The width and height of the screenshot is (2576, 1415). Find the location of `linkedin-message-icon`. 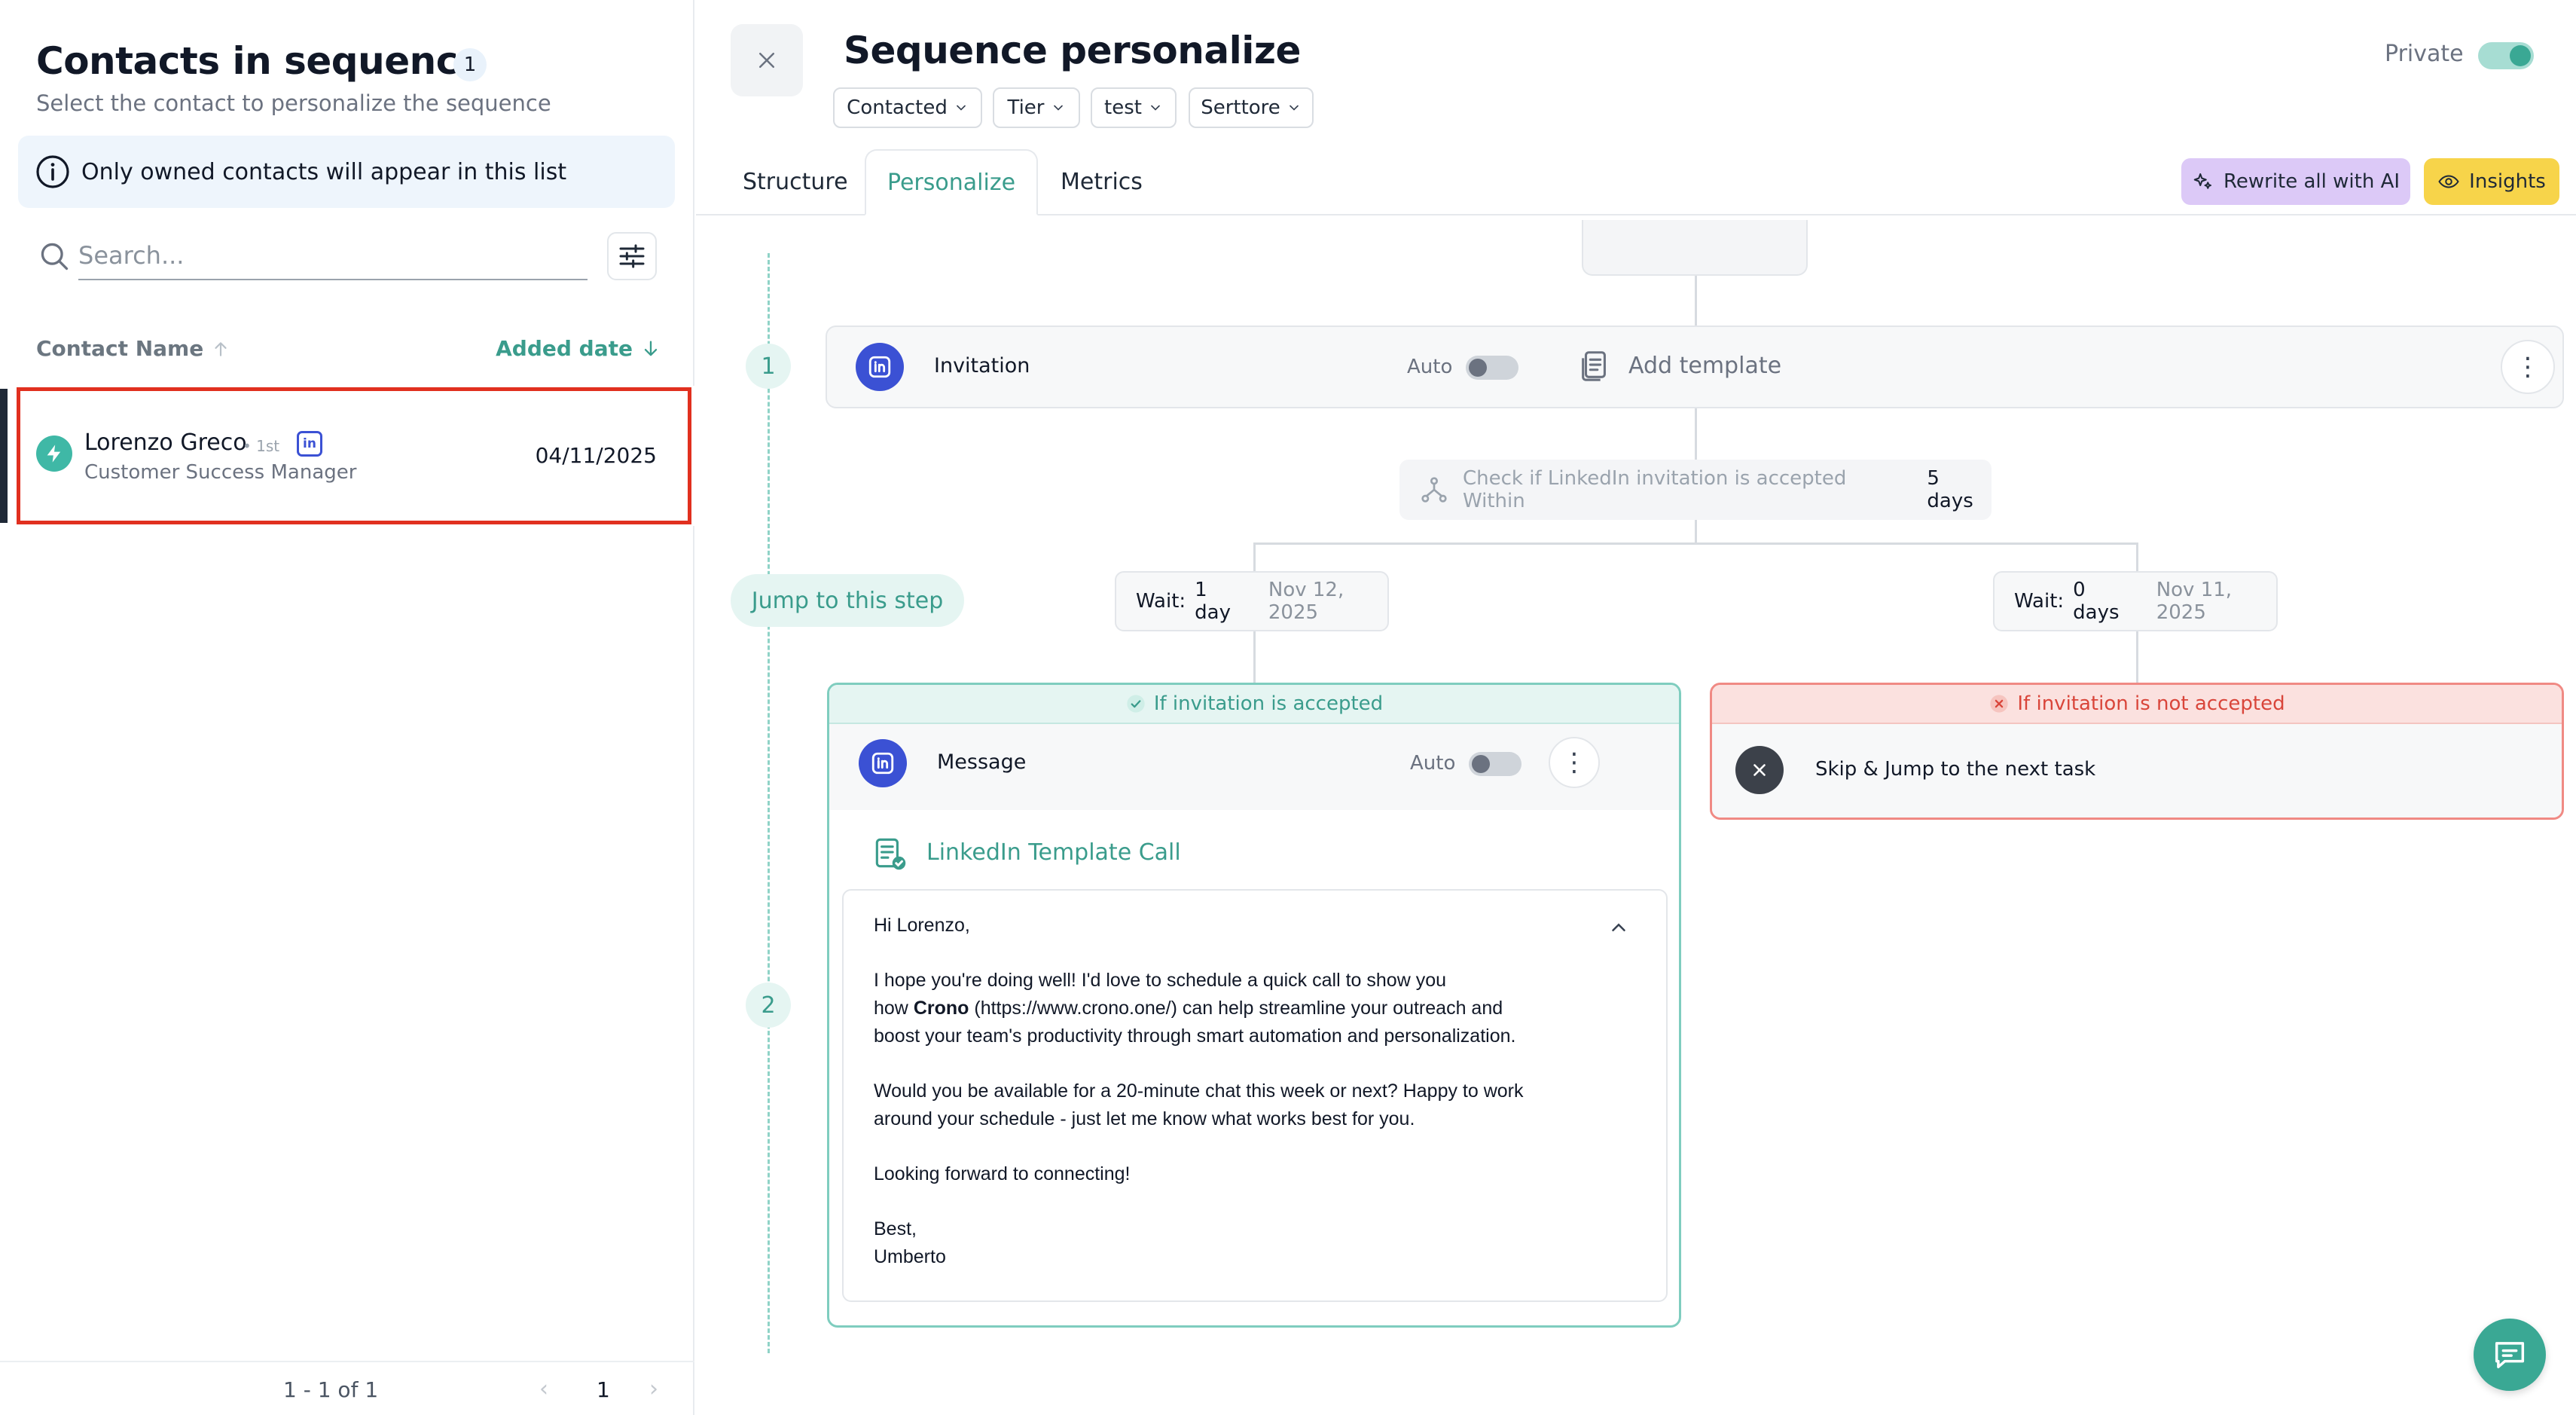

linkedin-message-icon is located at coordinates (883, 763).